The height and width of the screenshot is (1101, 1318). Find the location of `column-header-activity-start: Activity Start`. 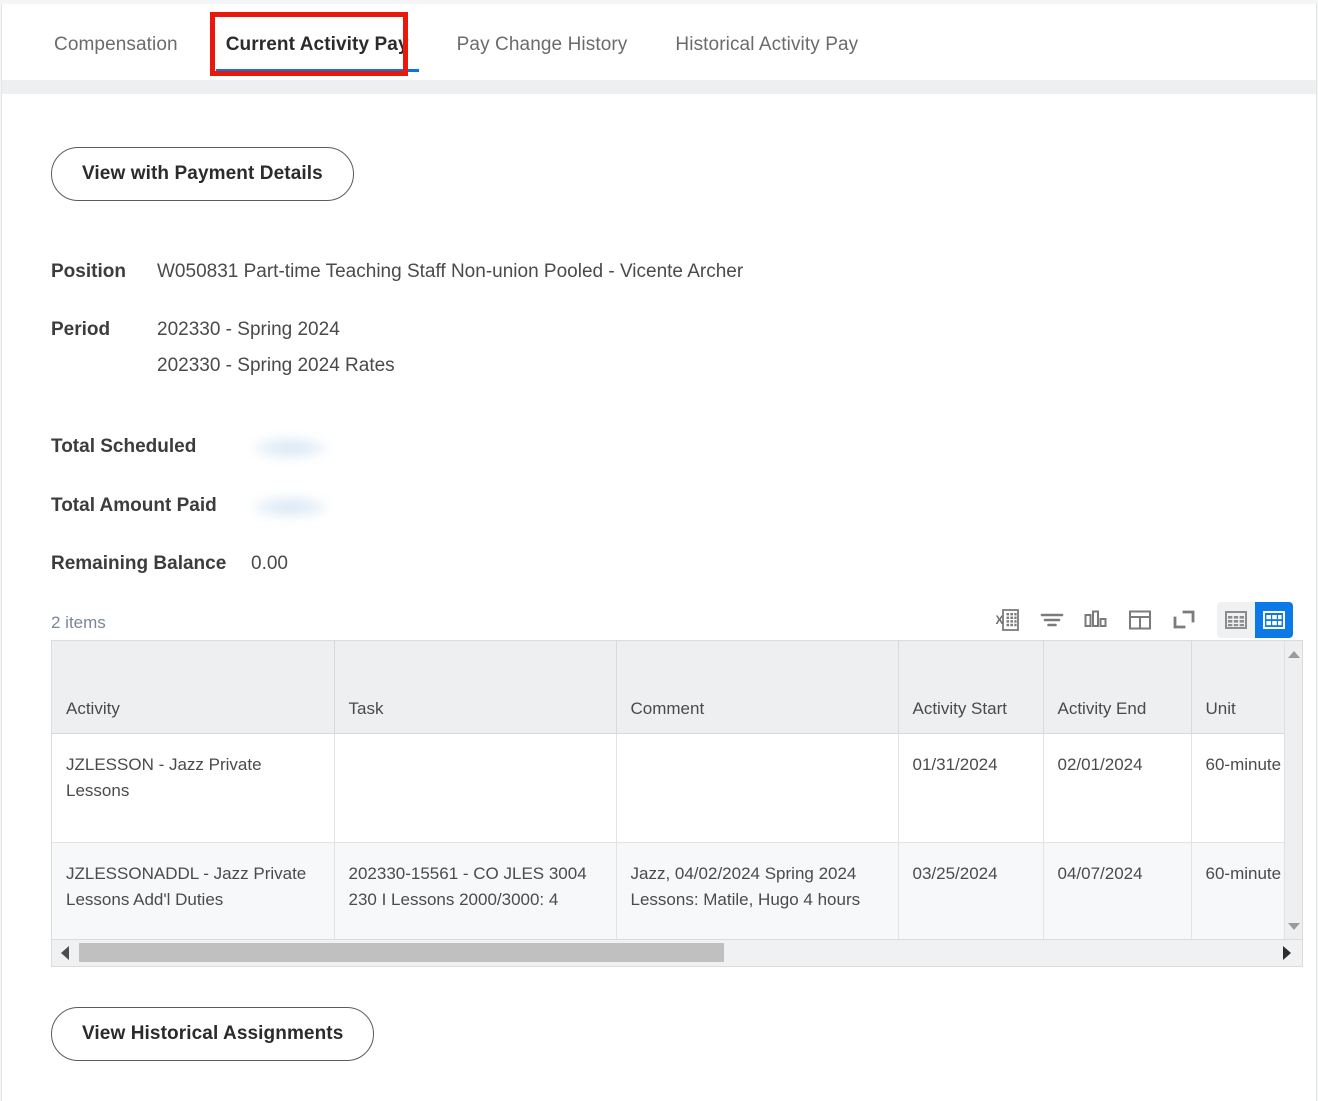

column-header-activity-start: Activity Start is located at coordinates (971, 687).